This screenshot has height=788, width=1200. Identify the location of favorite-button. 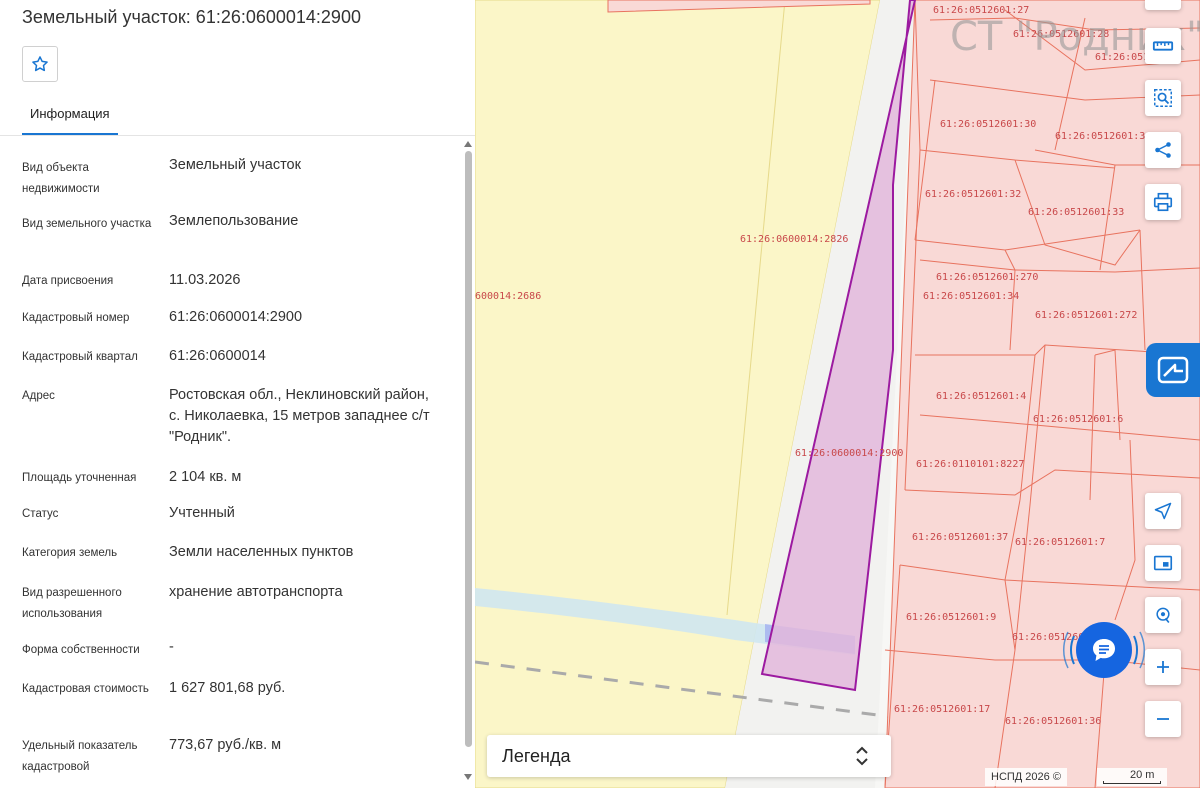
(40, 64).